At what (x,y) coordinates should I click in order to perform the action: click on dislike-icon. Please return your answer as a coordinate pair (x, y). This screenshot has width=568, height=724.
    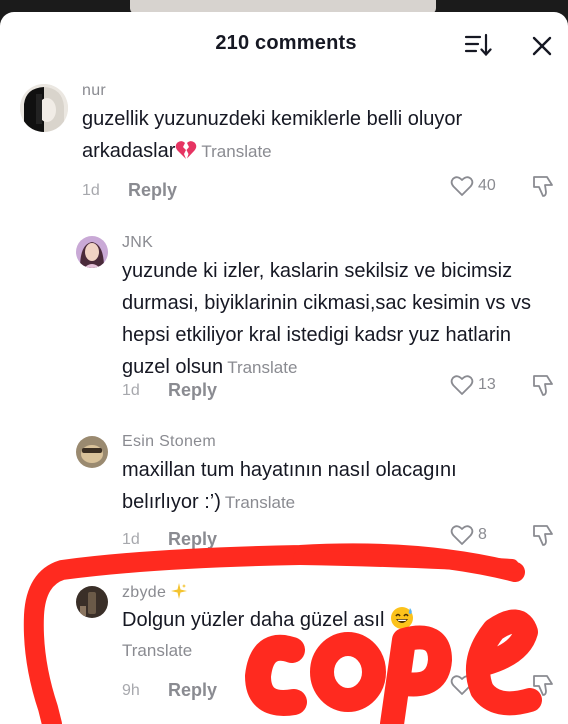
    Looking at the image, I should click on (543, 686).